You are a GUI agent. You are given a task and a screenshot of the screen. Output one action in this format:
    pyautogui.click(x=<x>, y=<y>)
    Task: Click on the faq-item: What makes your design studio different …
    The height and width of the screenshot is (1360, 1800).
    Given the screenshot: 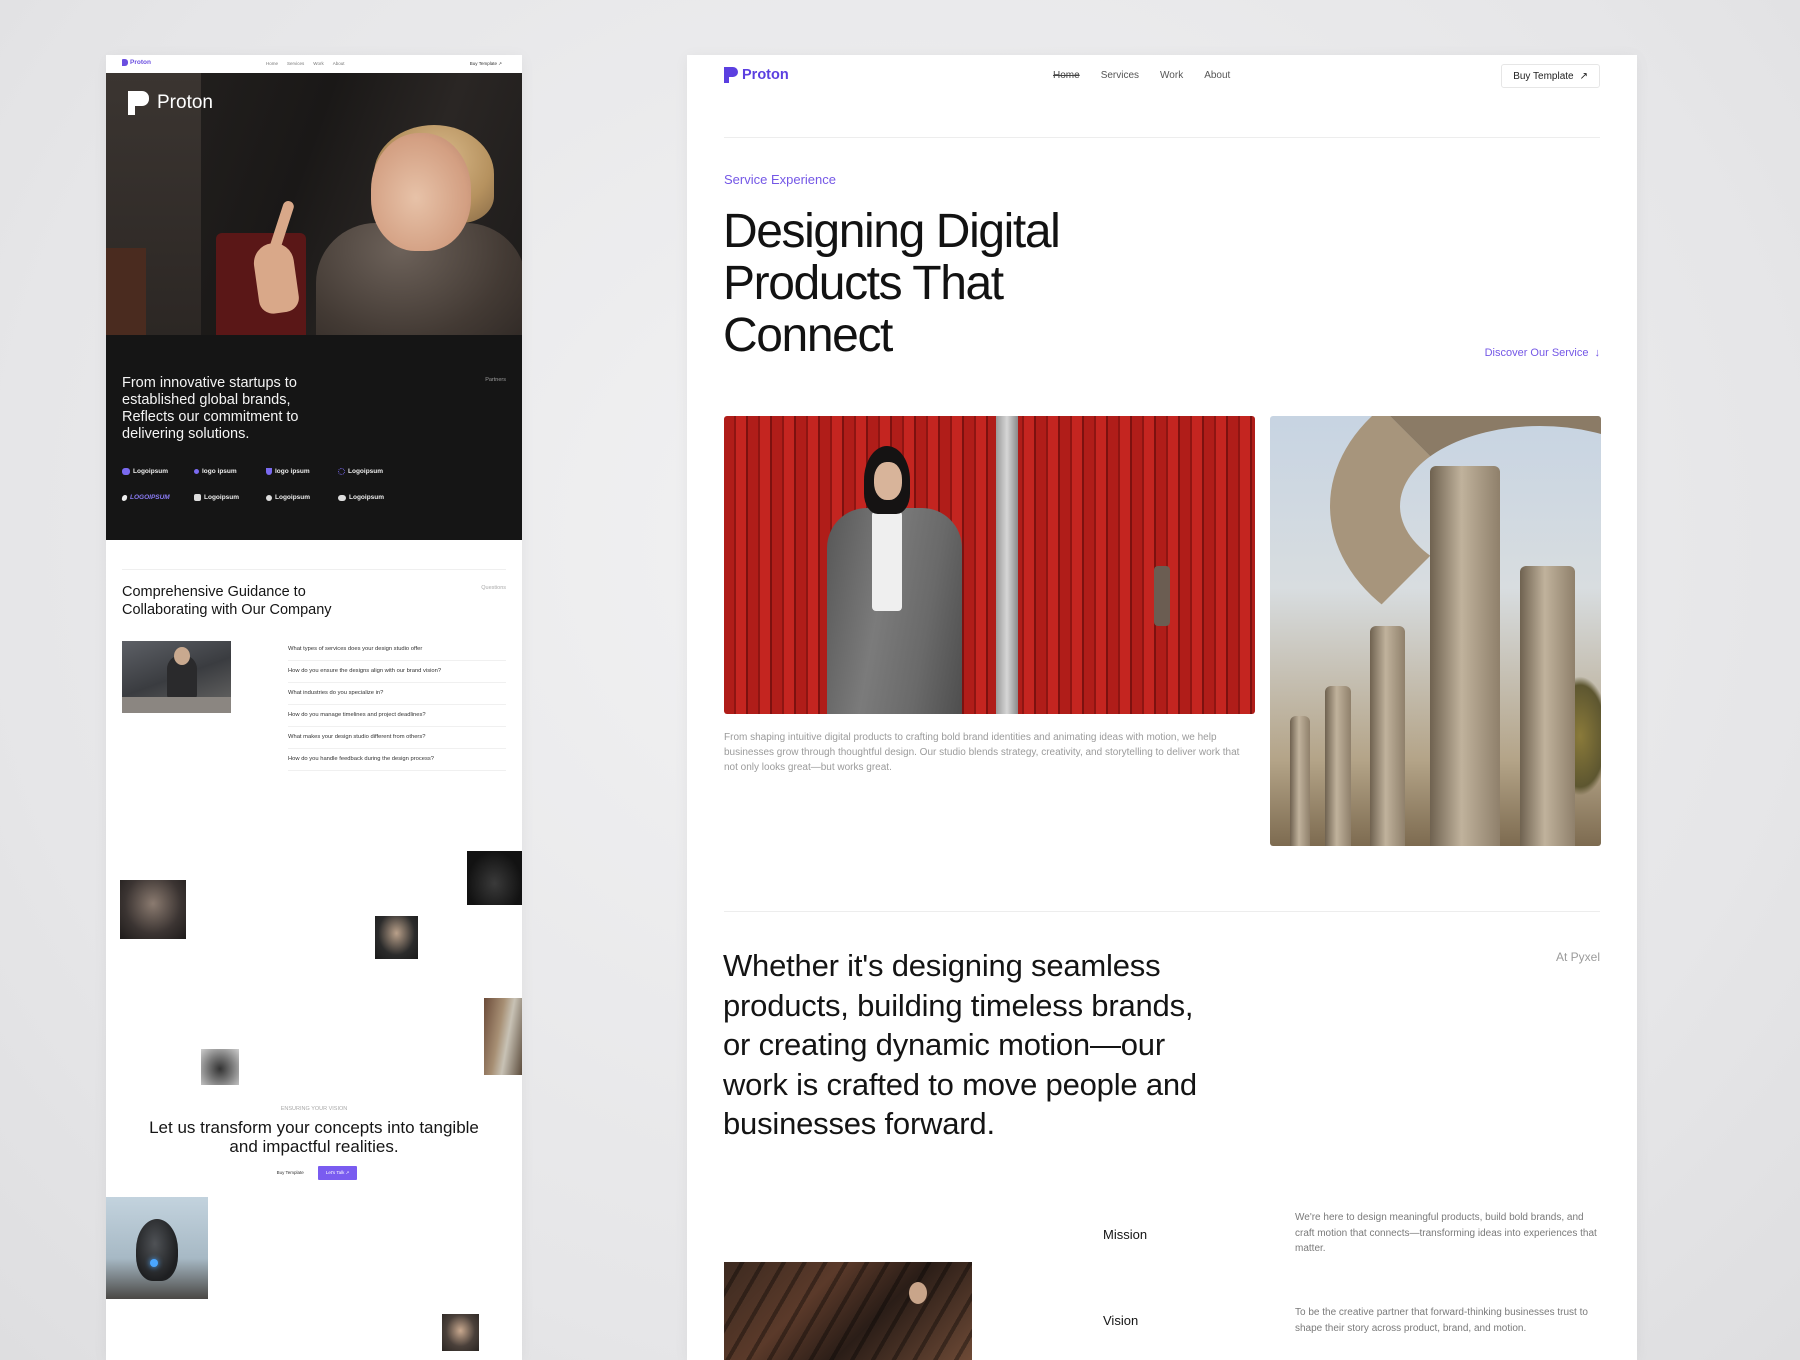 What is the action you would take?
    pyautogui.click(x=397, y=738)
    